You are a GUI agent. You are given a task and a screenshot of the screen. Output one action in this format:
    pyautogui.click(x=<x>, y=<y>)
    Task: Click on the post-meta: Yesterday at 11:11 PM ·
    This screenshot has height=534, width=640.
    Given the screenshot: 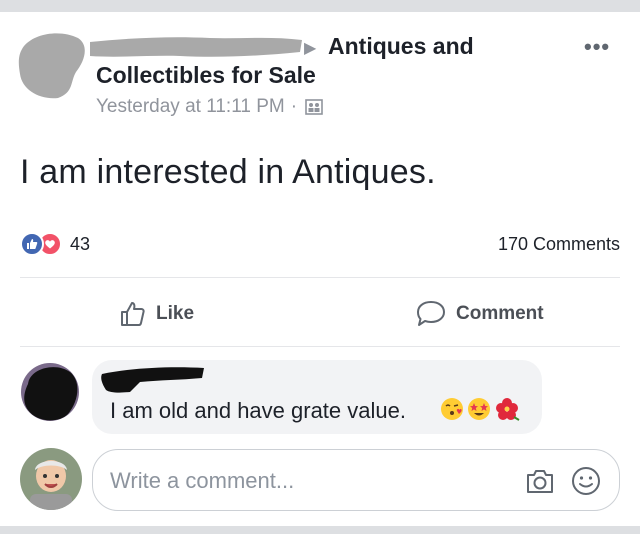 What is the action you would take?
    pyautogui.click(x=209, y=107)
    